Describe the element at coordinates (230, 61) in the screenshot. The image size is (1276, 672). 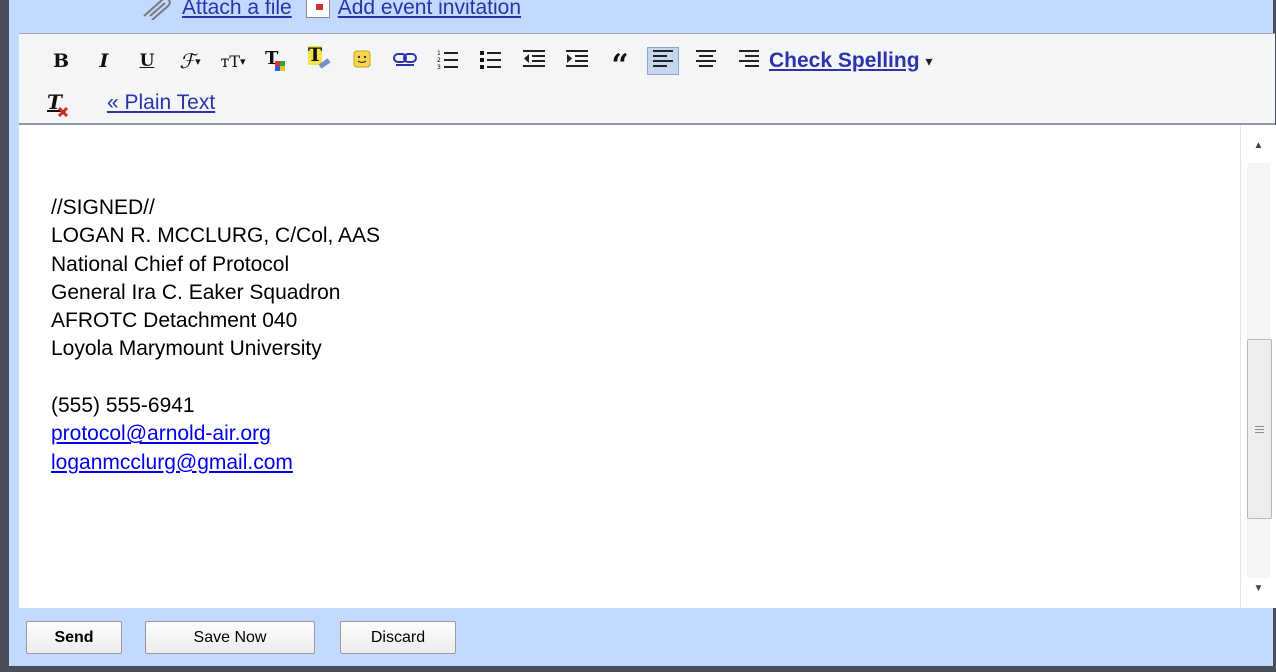
I see `font-size-icon: тT` at that location.